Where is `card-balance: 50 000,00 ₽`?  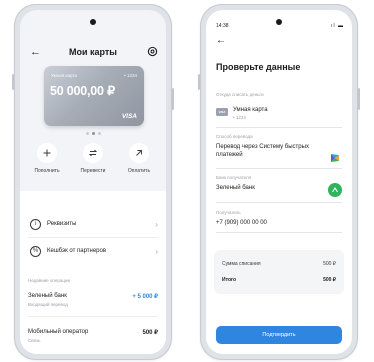
card-balance: 50 000,00 ₽ is located at coordinates (82, 91).